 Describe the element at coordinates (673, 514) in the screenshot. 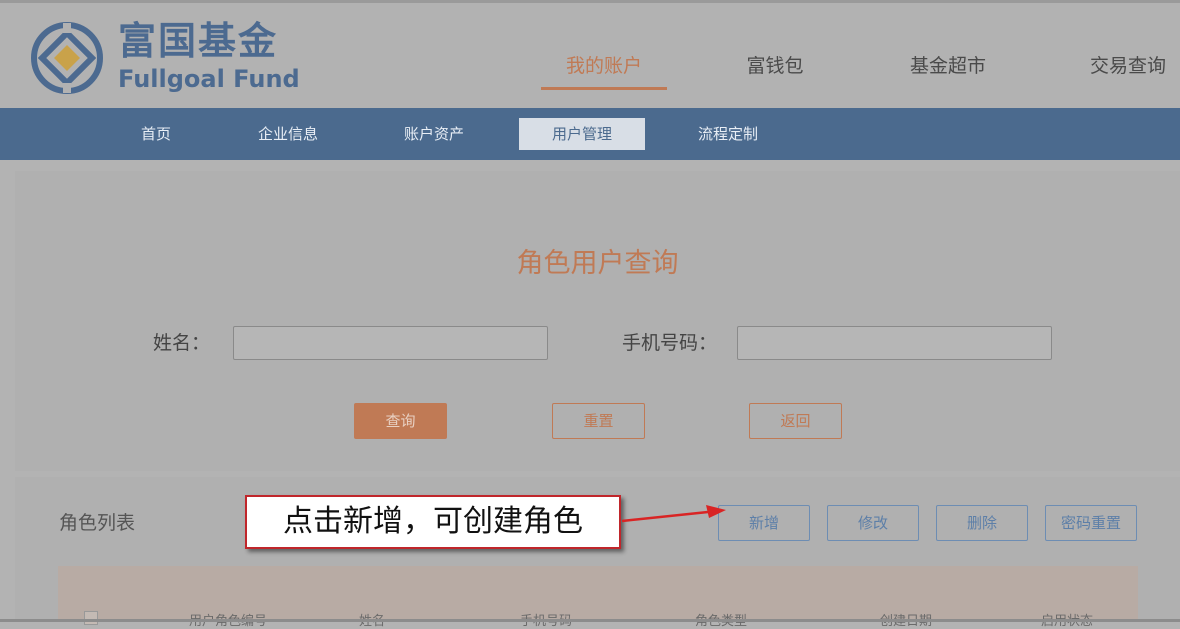

I see `annotation-arrow-icon` at that location.